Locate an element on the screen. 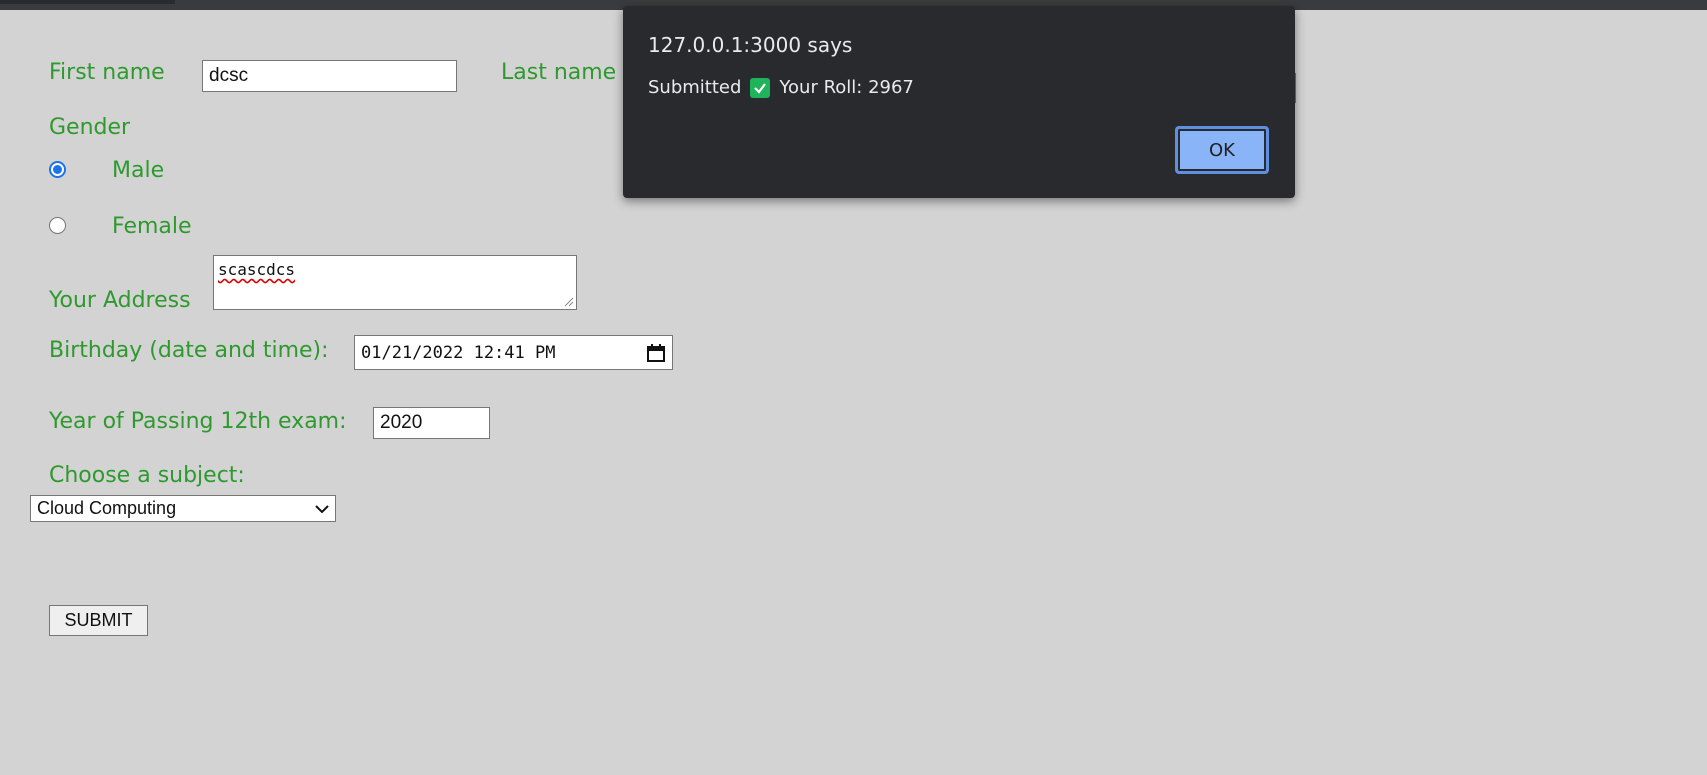  subject-selected-value: Cloud Computing is located at coordinates (107, 508).